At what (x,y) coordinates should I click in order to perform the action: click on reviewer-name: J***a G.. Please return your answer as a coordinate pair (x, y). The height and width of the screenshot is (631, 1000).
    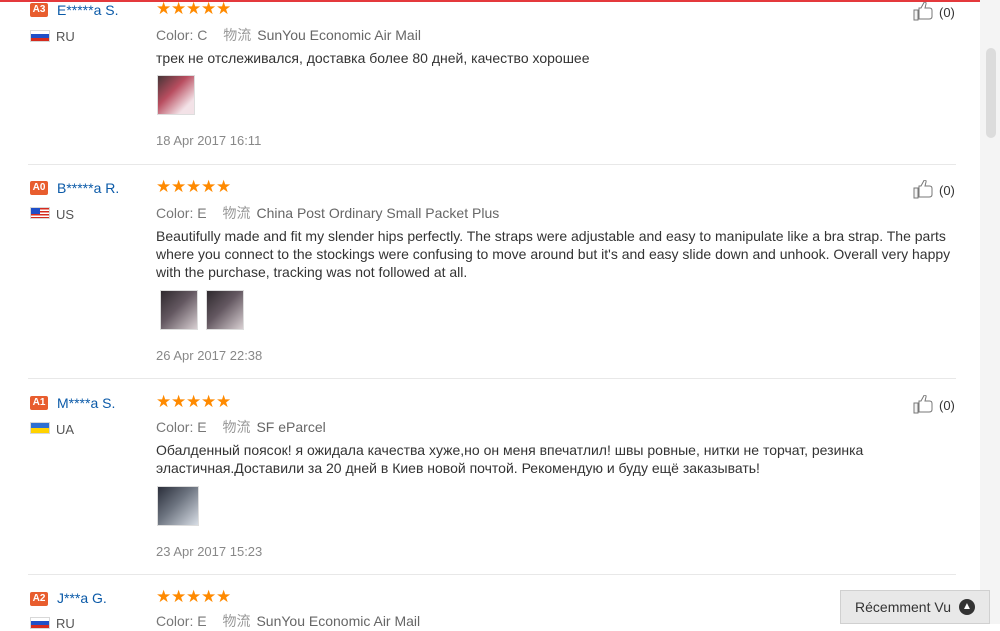
    Looking at the image, I should click on (82, 598).